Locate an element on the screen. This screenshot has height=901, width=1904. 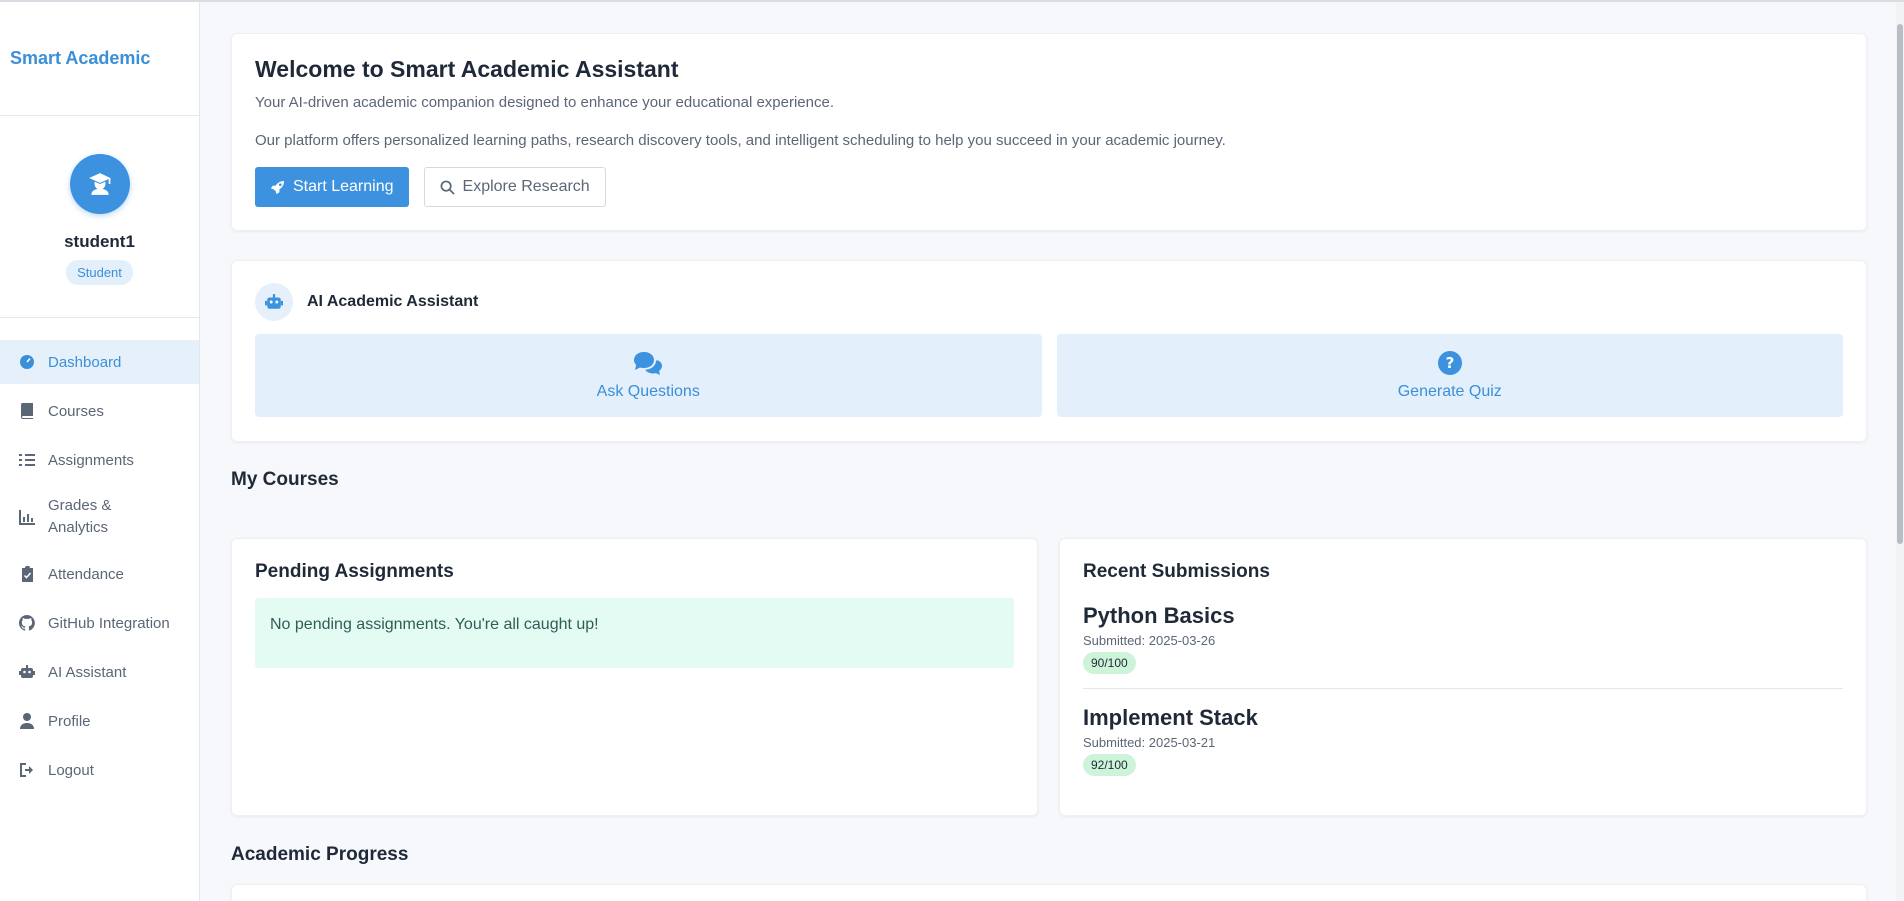
sidebar-item-courses: Courses is located at coordinates (99, 411).